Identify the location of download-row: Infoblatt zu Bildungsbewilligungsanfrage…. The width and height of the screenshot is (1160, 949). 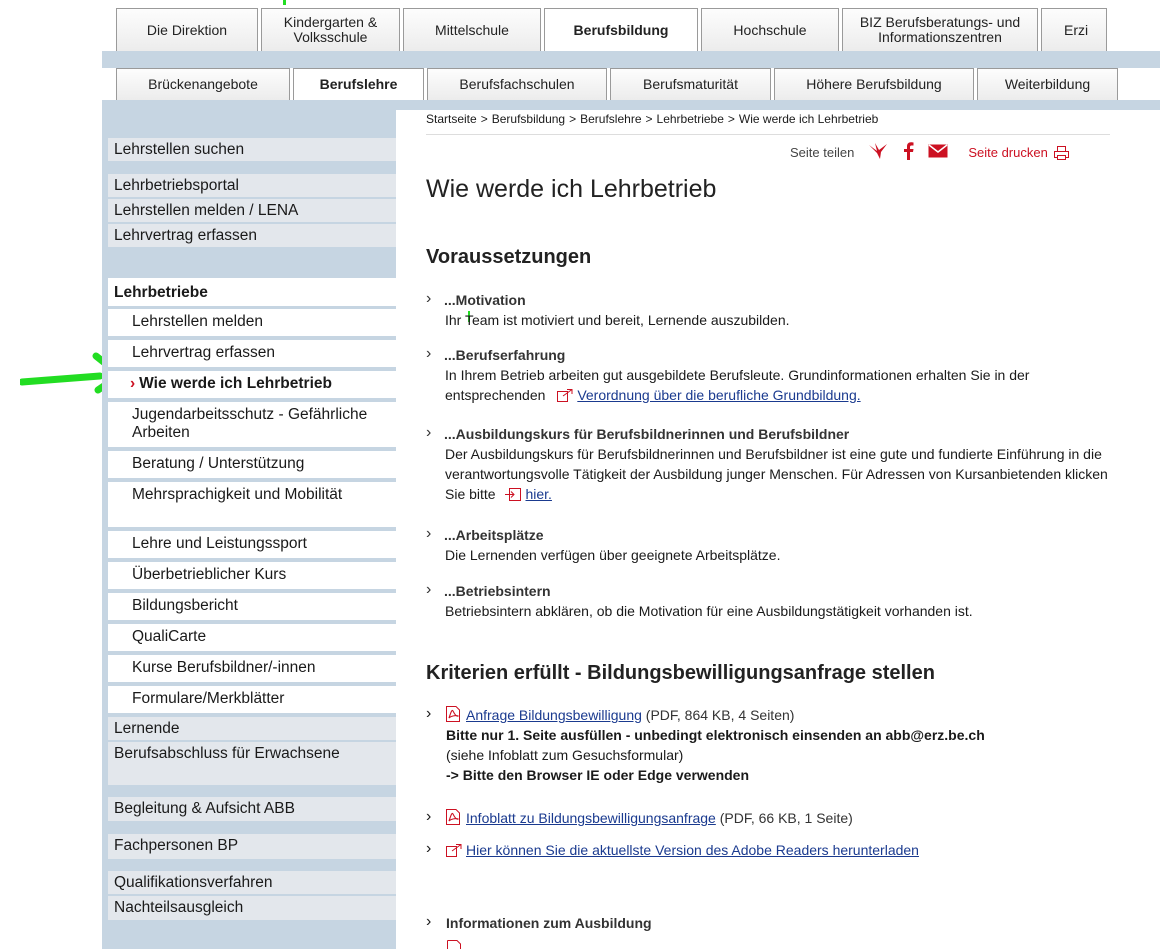
(771, 817).